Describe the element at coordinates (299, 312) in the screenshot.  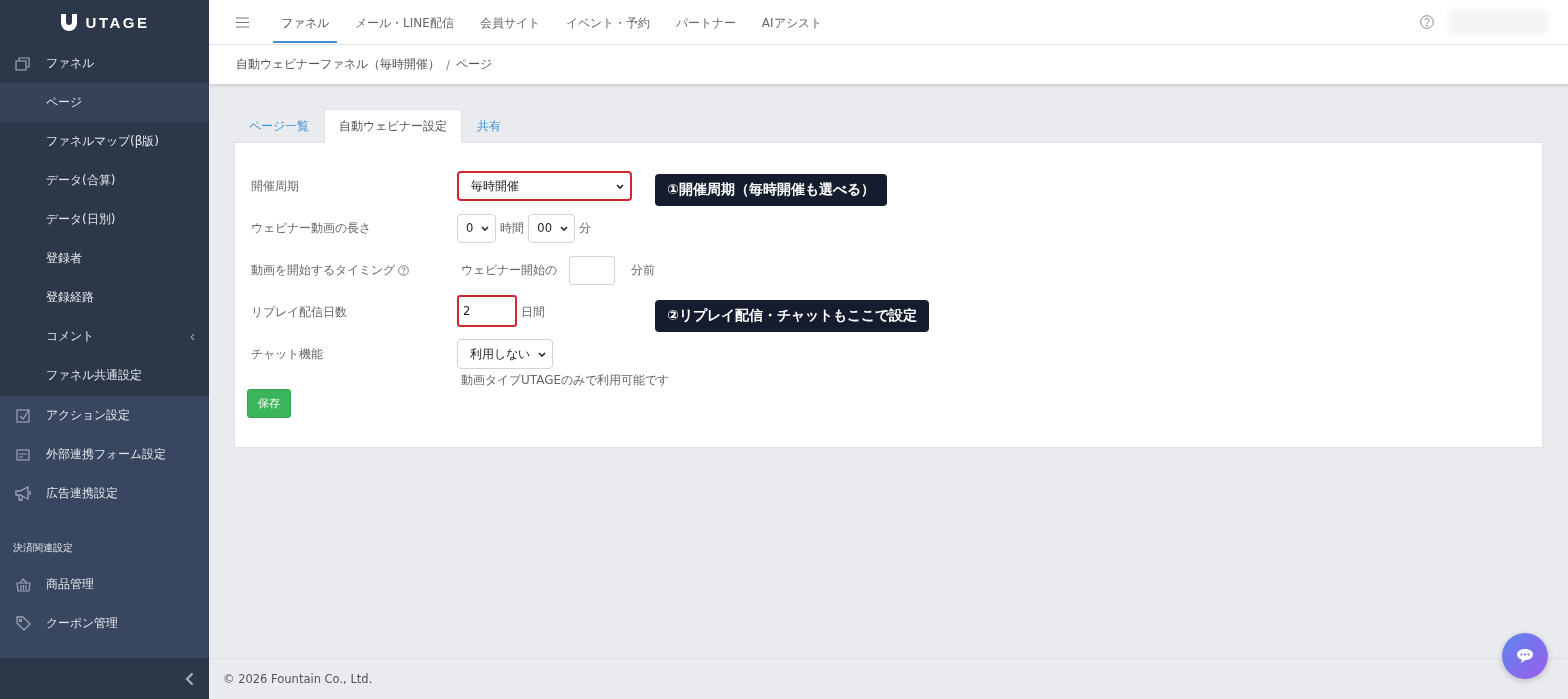
I see `field-label: リプレイ配信日数` at that location.